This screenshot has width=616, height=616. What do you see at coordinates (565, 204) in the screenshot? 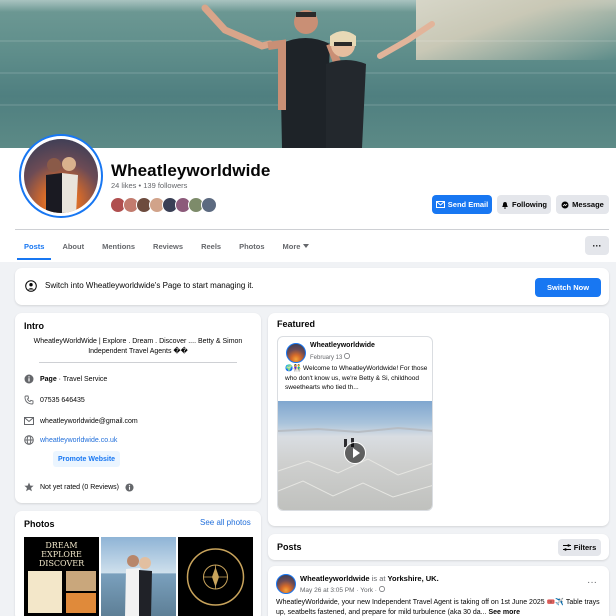
I see `messenger-icon` at bounding box center [565, 204].